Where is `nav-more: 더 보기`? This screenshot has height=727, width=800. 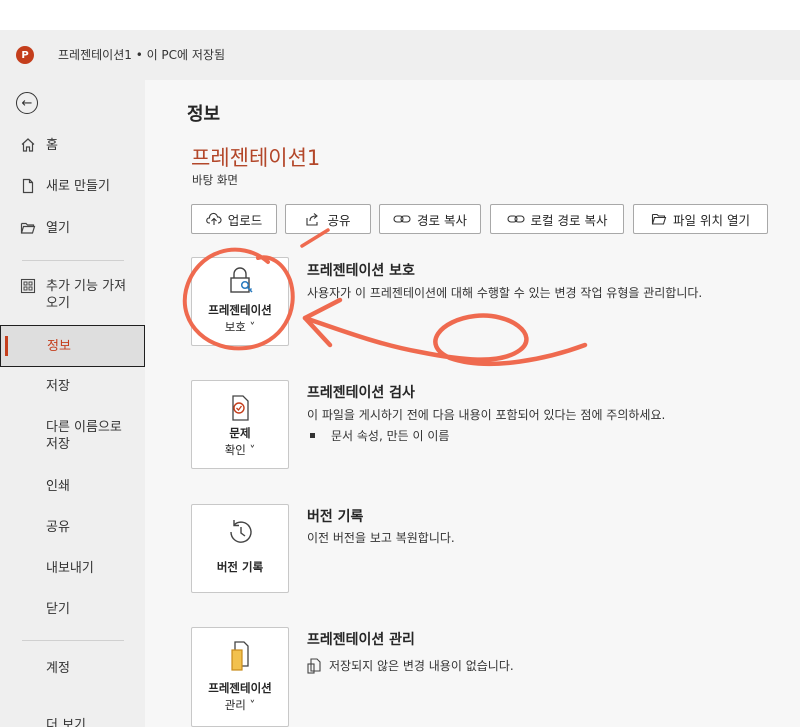 nav-more: 더 보기 is located at coordinates (72, 722).